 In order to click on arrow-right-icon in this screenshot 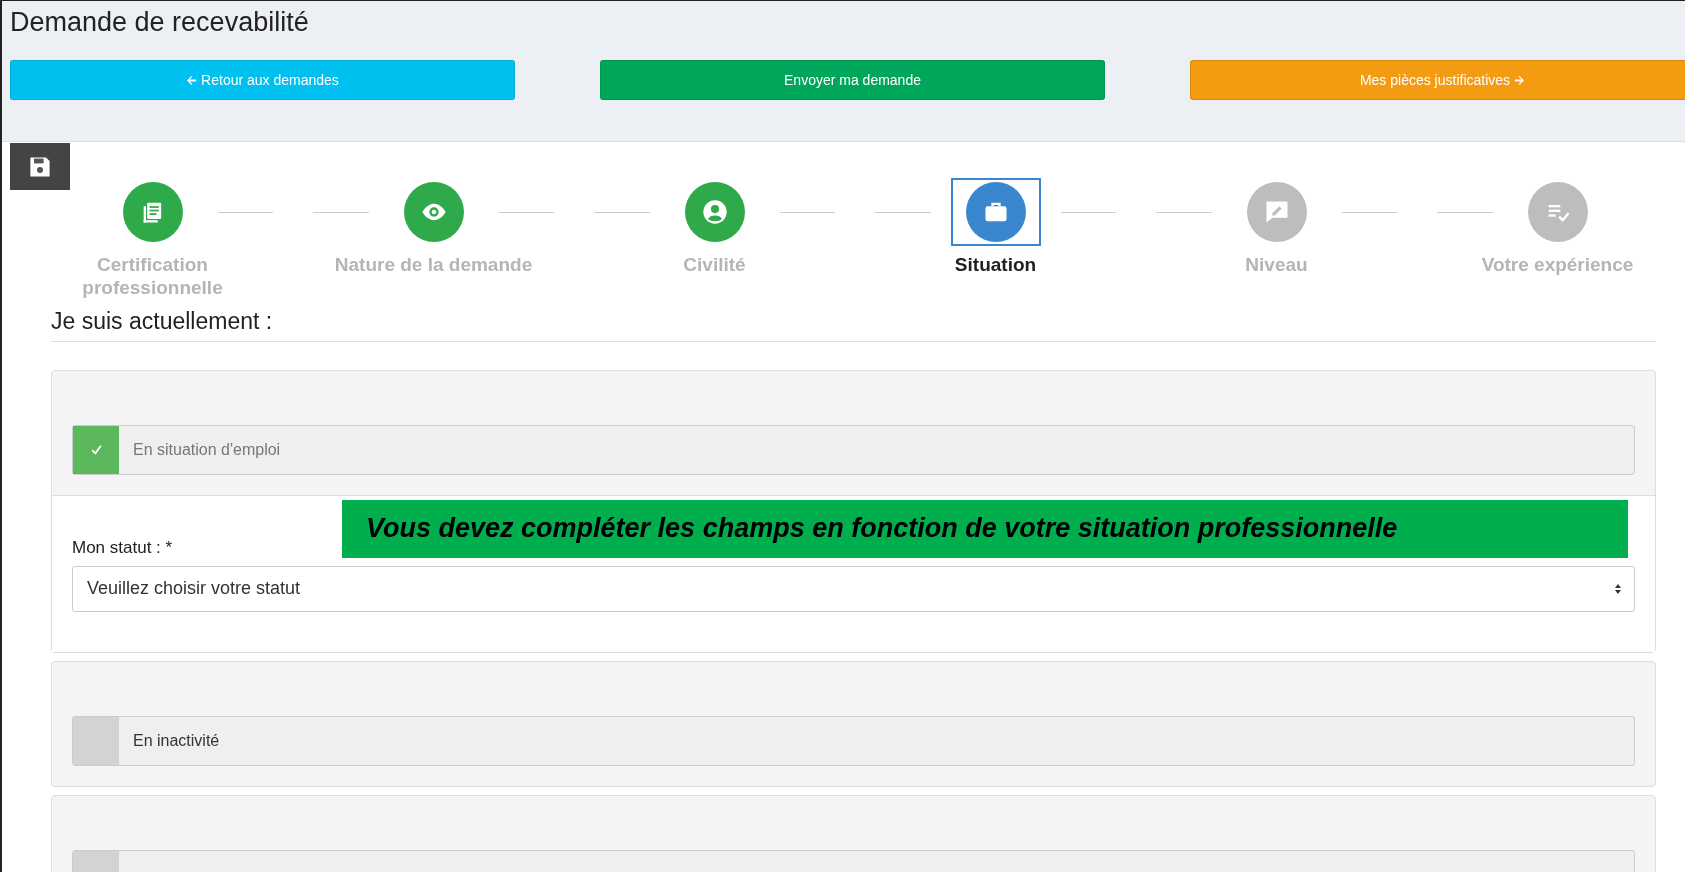, I will do `click(1520, 80)`.